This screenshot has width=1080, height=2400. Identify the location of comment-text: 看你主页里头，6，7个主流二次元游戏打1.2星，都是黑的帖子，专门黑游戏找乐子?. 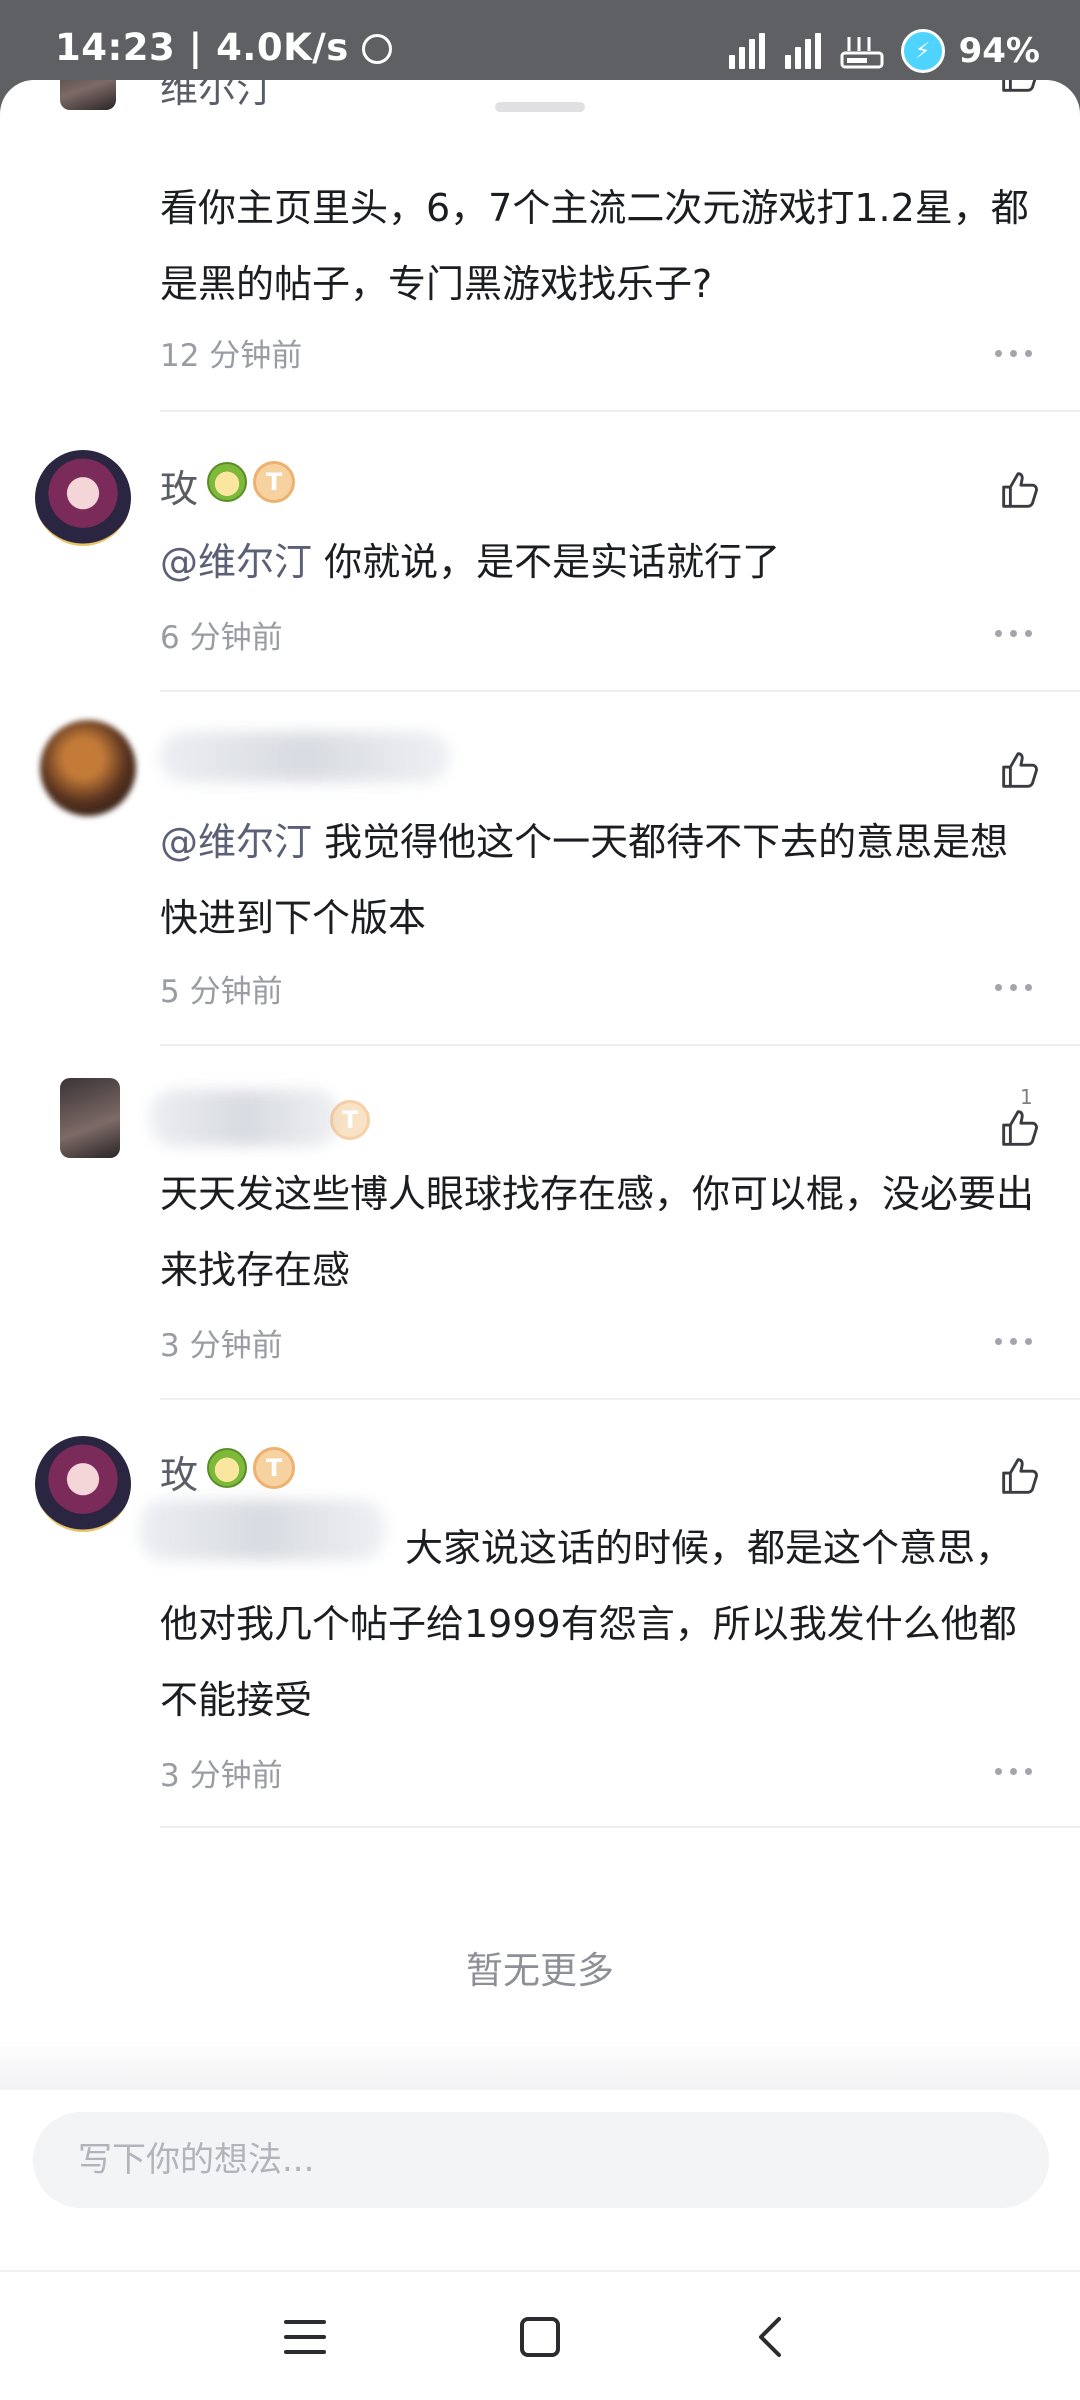
(594, 246).